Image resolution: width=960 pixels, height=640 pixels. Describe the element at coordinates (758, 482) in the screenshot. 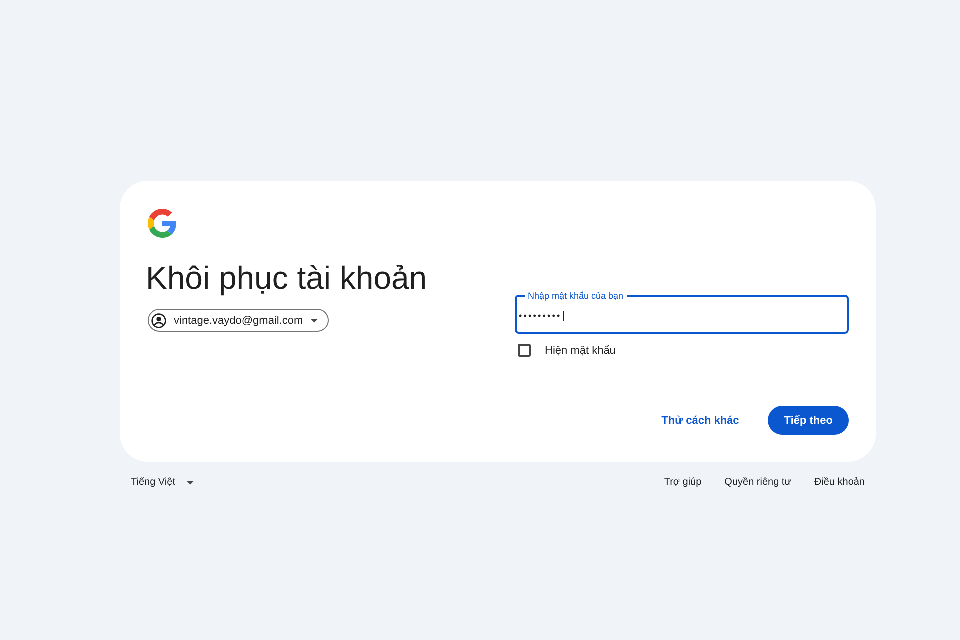

I see `footer-link: Quyền riêng tư` at that location.